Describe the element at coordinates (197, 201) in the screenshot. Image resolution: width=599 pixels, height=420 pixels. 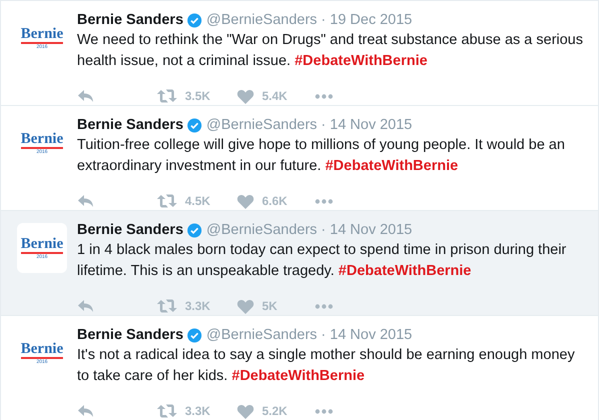
I see `retweet-button: 4.5K` at that location.